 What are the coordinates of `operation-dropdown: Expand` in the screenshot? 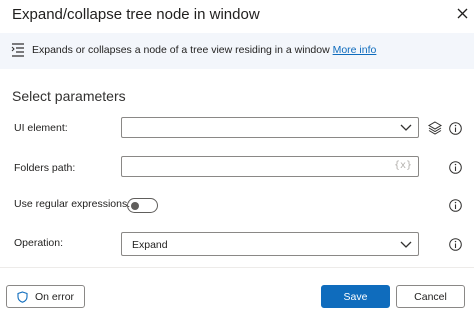 It's located at (270, 244).